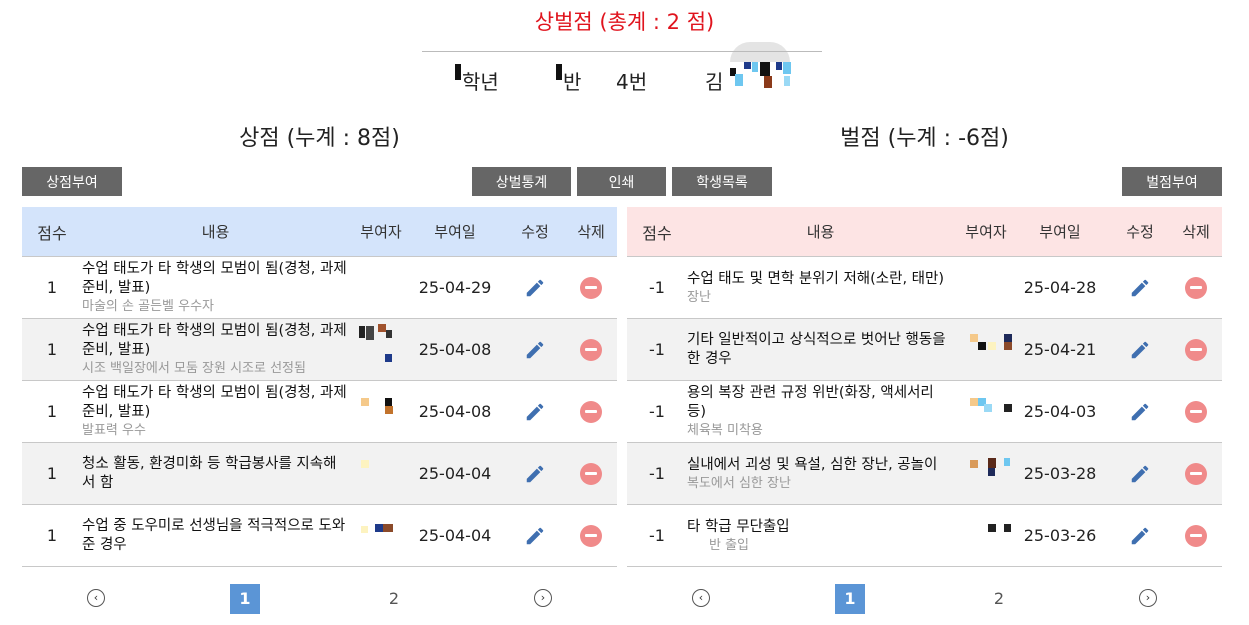  I want to click on redacted-name, so click(762, 76).